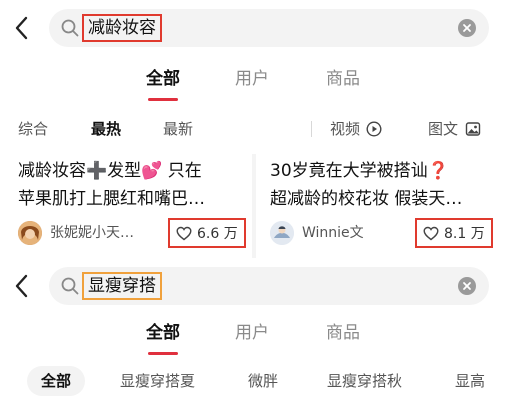  I want to click on filter-image-text-label: 图文, so click(443, 129).